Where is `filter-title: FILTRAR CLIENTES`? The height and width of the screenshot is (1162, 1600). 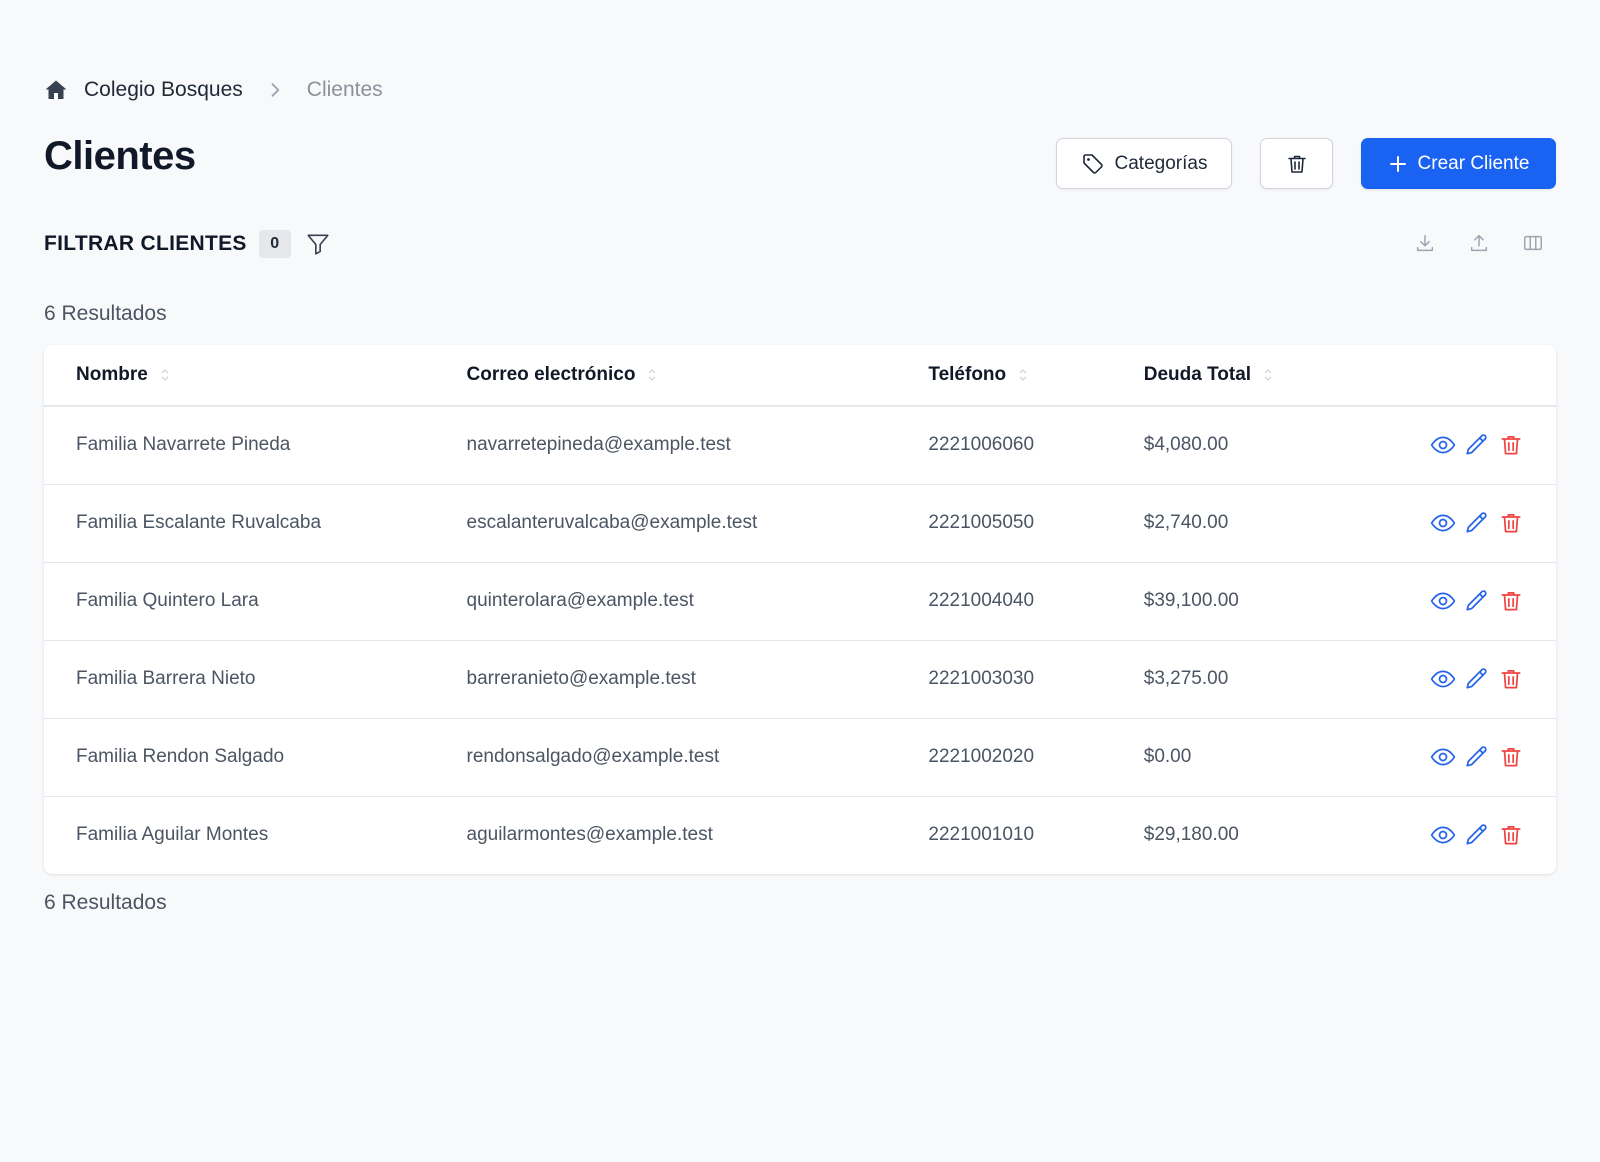
filter-title: FILTRAR CLIENTES is located at coordinates (145, 244).